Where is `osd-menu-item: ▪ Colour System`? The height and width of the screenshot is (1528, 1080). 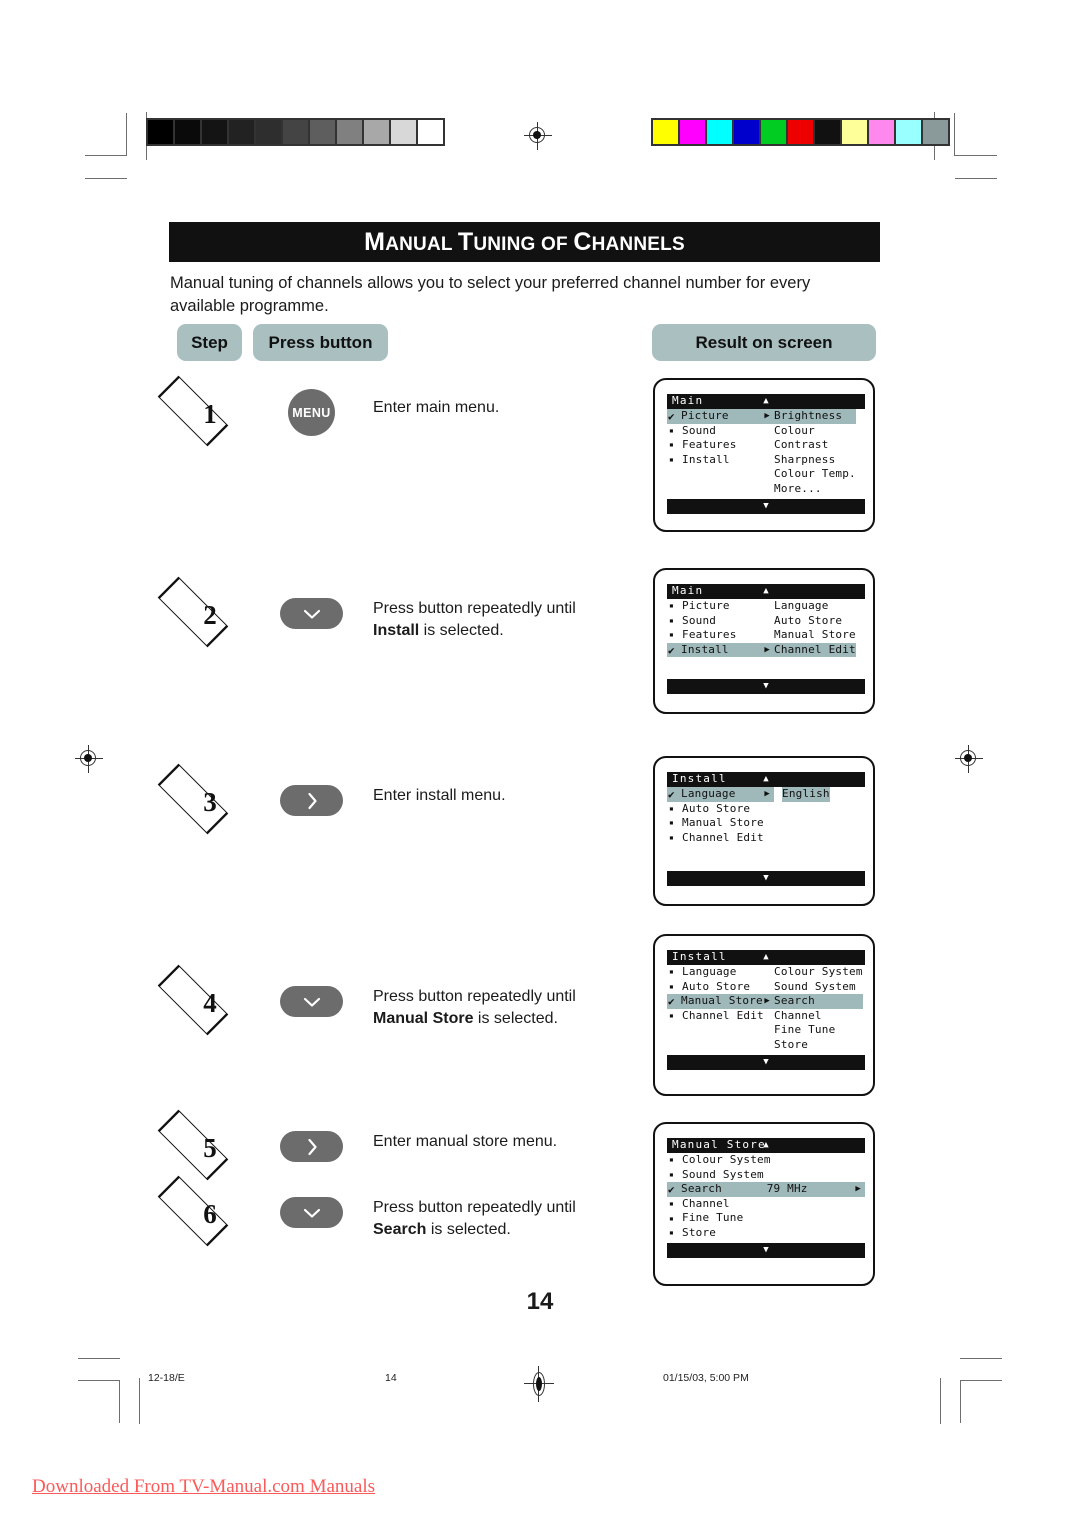 osd-menu-item: ▪ Colour System is located at coordinates (766, 1160).